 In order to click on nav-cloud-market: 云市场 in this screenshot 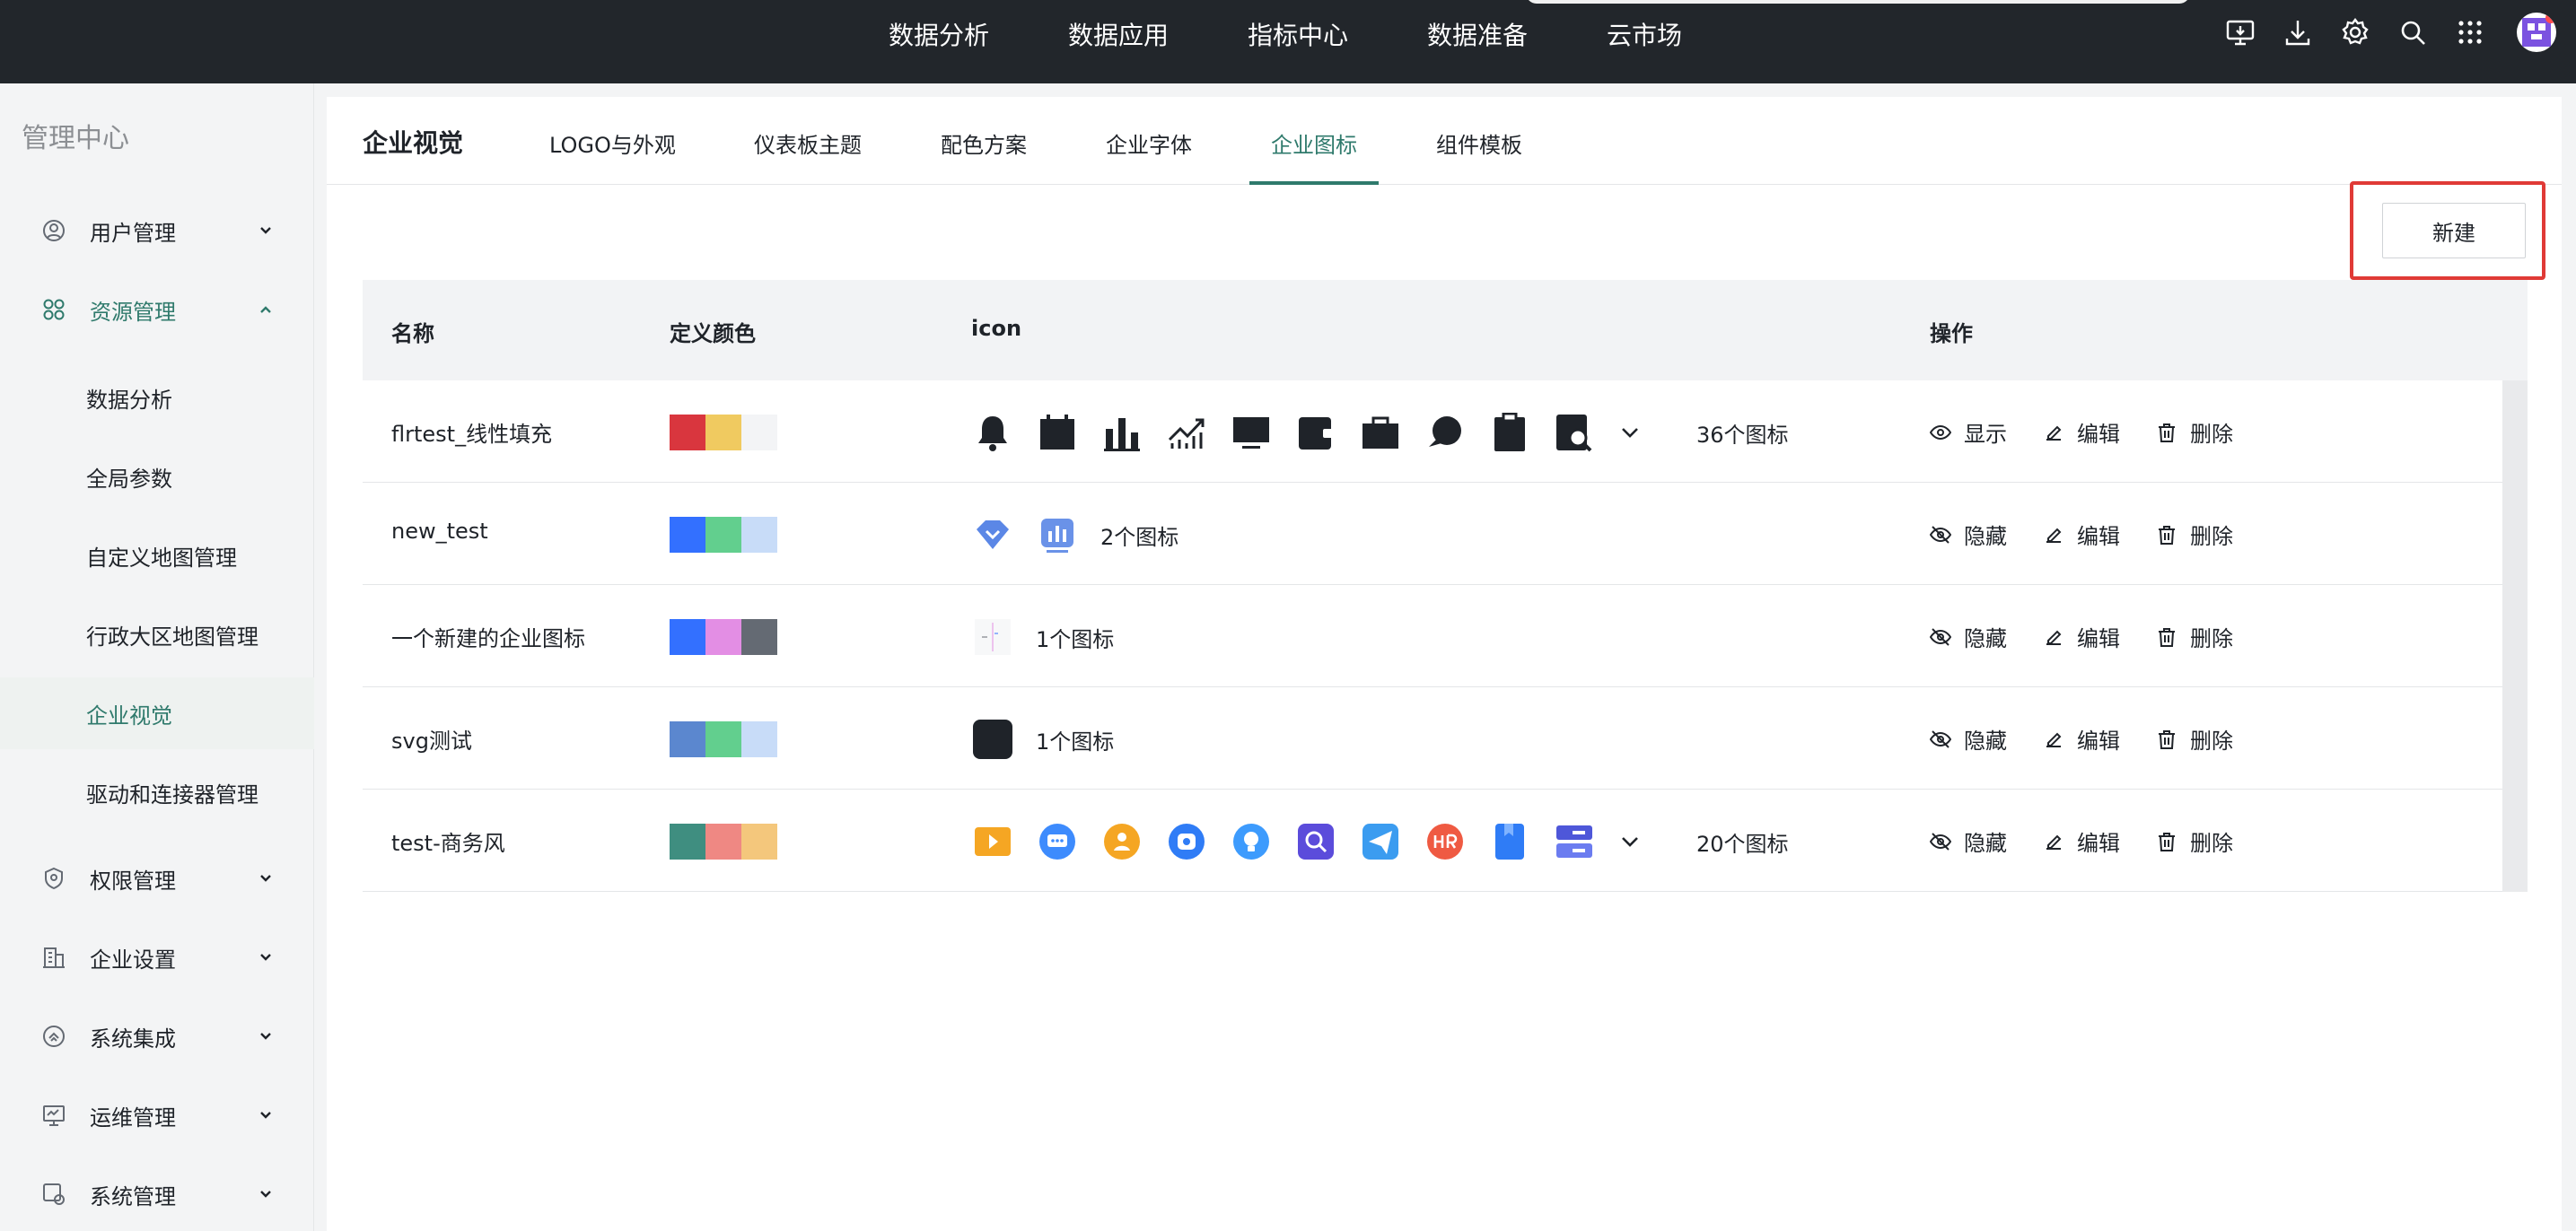, I will do `click(1644, 34)`.